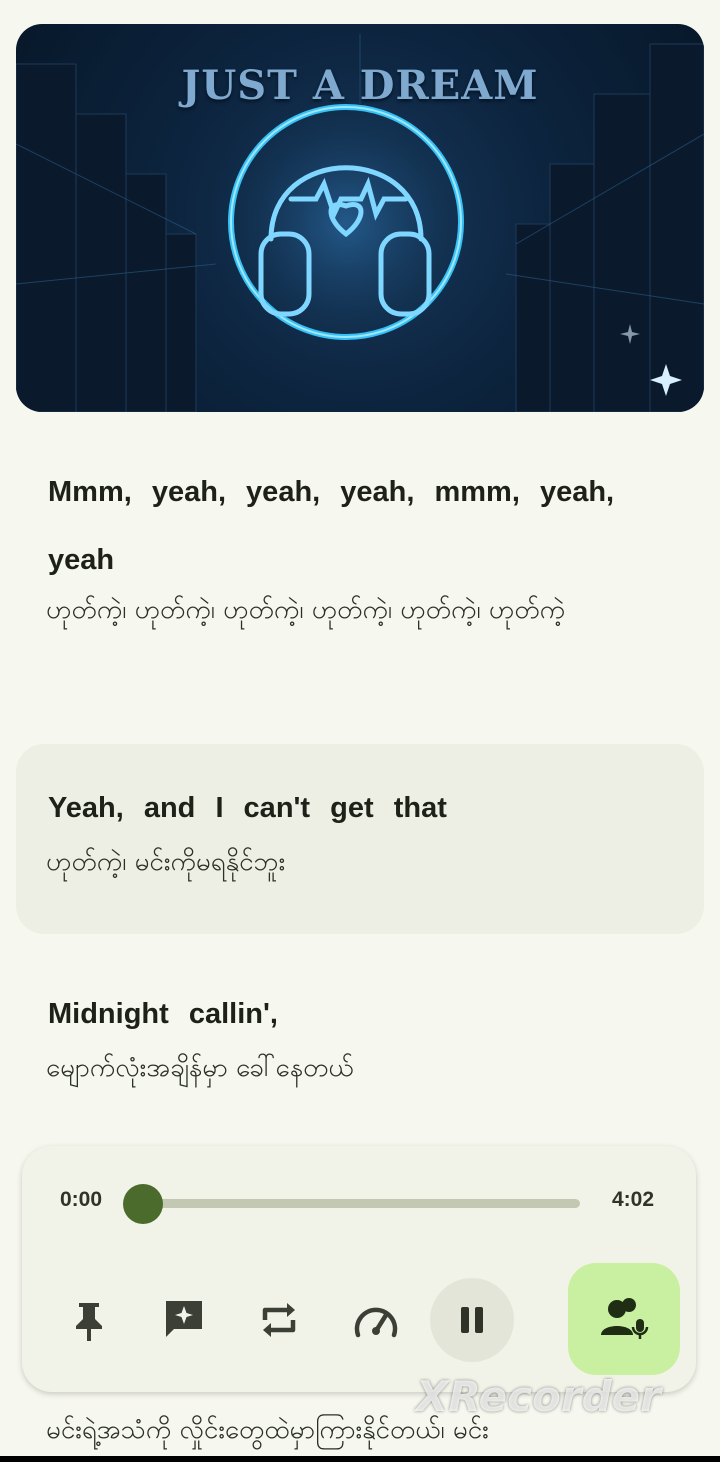 This screenshot has height=1462, width=720. I want to click on lyric-translation: ဟုတ်ကဲ့၊ မင်းကိုမရနိုင်ဘူး, so click(166, 862).